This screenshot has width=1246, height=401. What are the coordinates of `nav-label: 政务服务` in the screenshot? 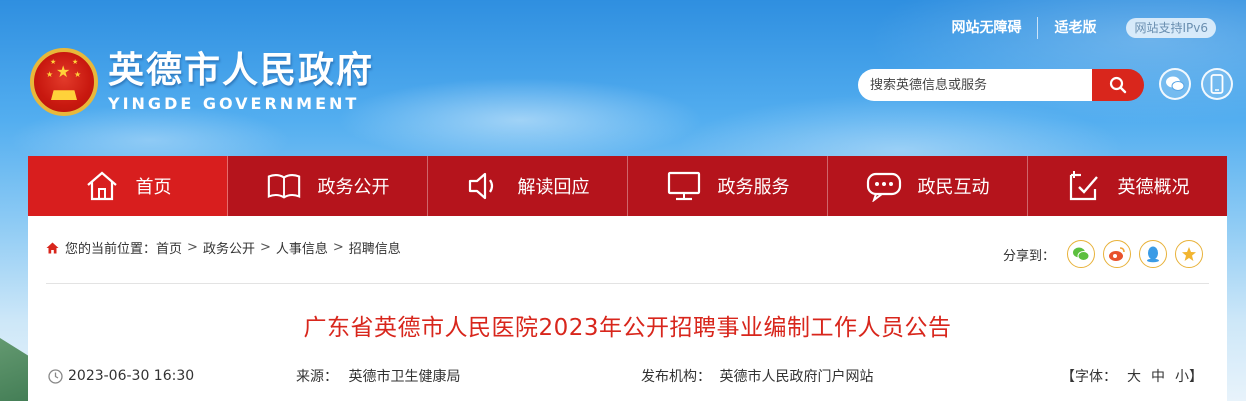 It's located at (753, 187).